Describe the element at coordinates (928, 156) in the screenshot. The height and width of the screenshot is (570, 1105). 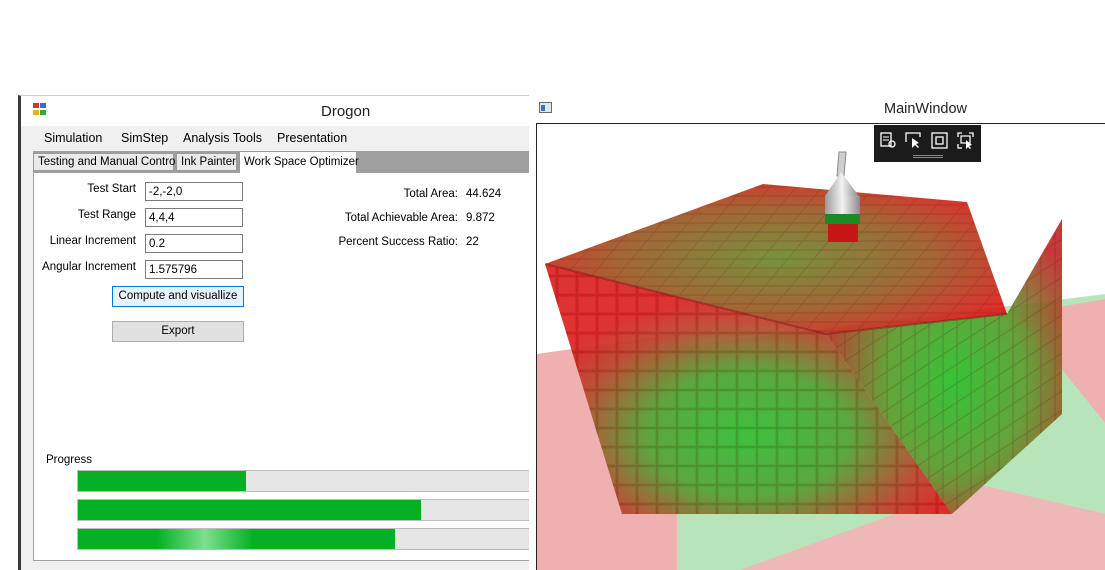
I see `toolbar-grip` at that location.